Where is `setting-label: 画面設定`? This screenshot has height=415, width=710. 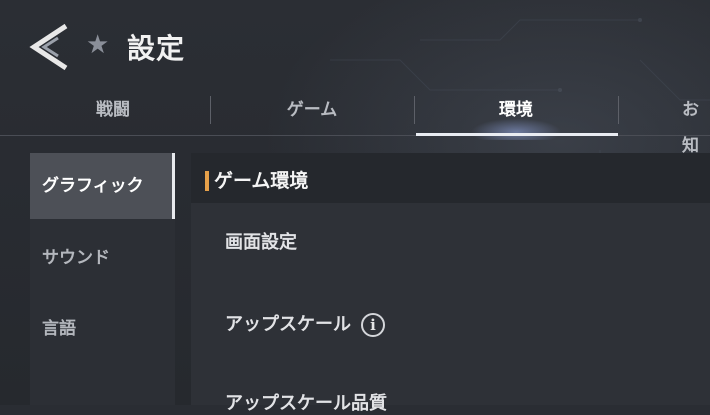 setting-label: 画面設定 is located at coordinates (261, 242).